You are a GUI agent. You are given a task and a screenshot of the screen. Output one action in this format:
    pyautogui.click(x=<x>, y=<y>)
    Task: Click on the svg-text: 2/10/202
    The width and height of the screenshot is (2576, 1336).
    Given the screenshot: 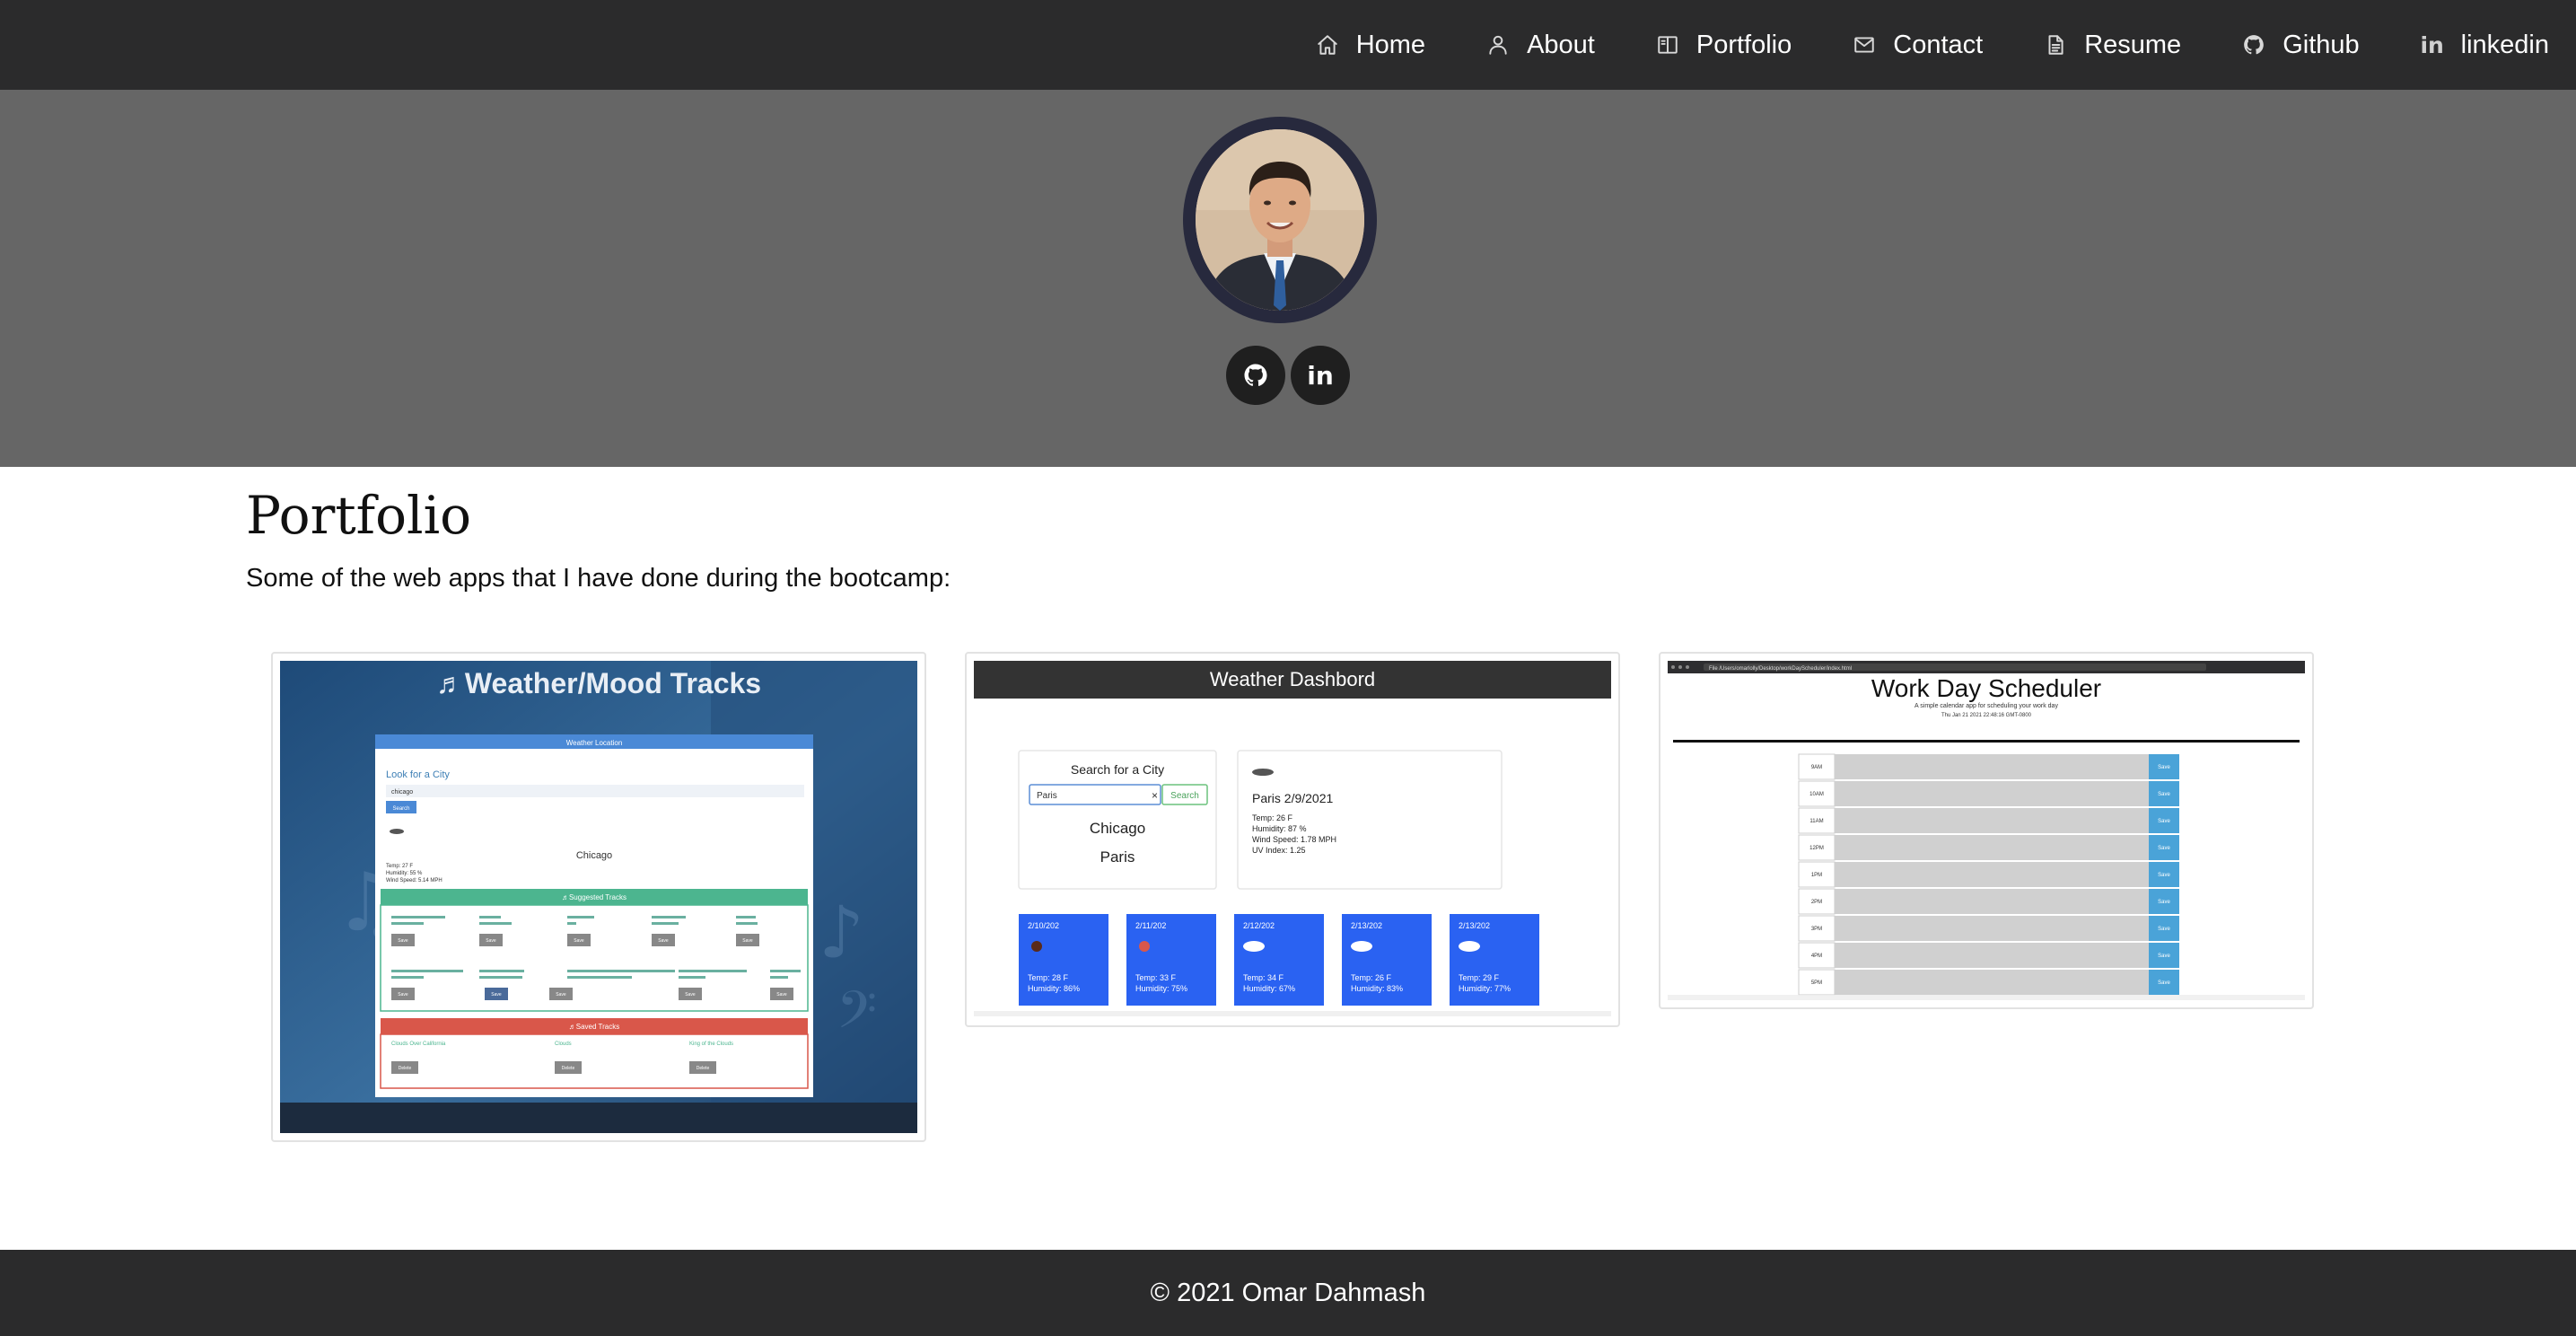 What is the action you would take?
    pyautogui.click(x=1043, y=925)
    